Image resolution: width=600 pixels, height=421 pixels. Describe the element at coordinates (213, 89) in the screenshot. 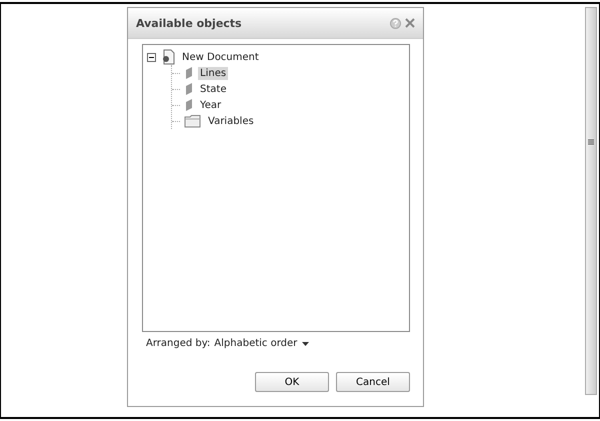

I see `tree-item: State` at that location.